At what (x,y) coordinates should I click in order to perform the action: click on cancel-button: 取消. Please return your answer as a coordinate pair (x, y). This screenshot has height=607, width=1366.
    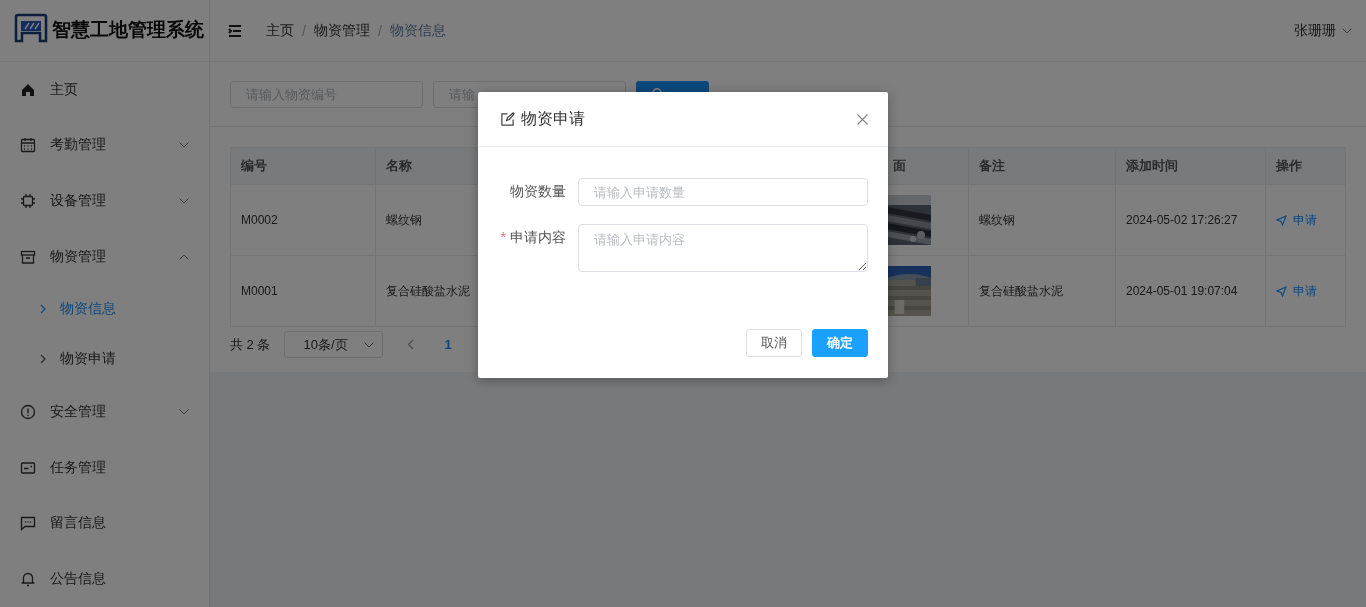
    Looking at the image, I should click on (774, 343).